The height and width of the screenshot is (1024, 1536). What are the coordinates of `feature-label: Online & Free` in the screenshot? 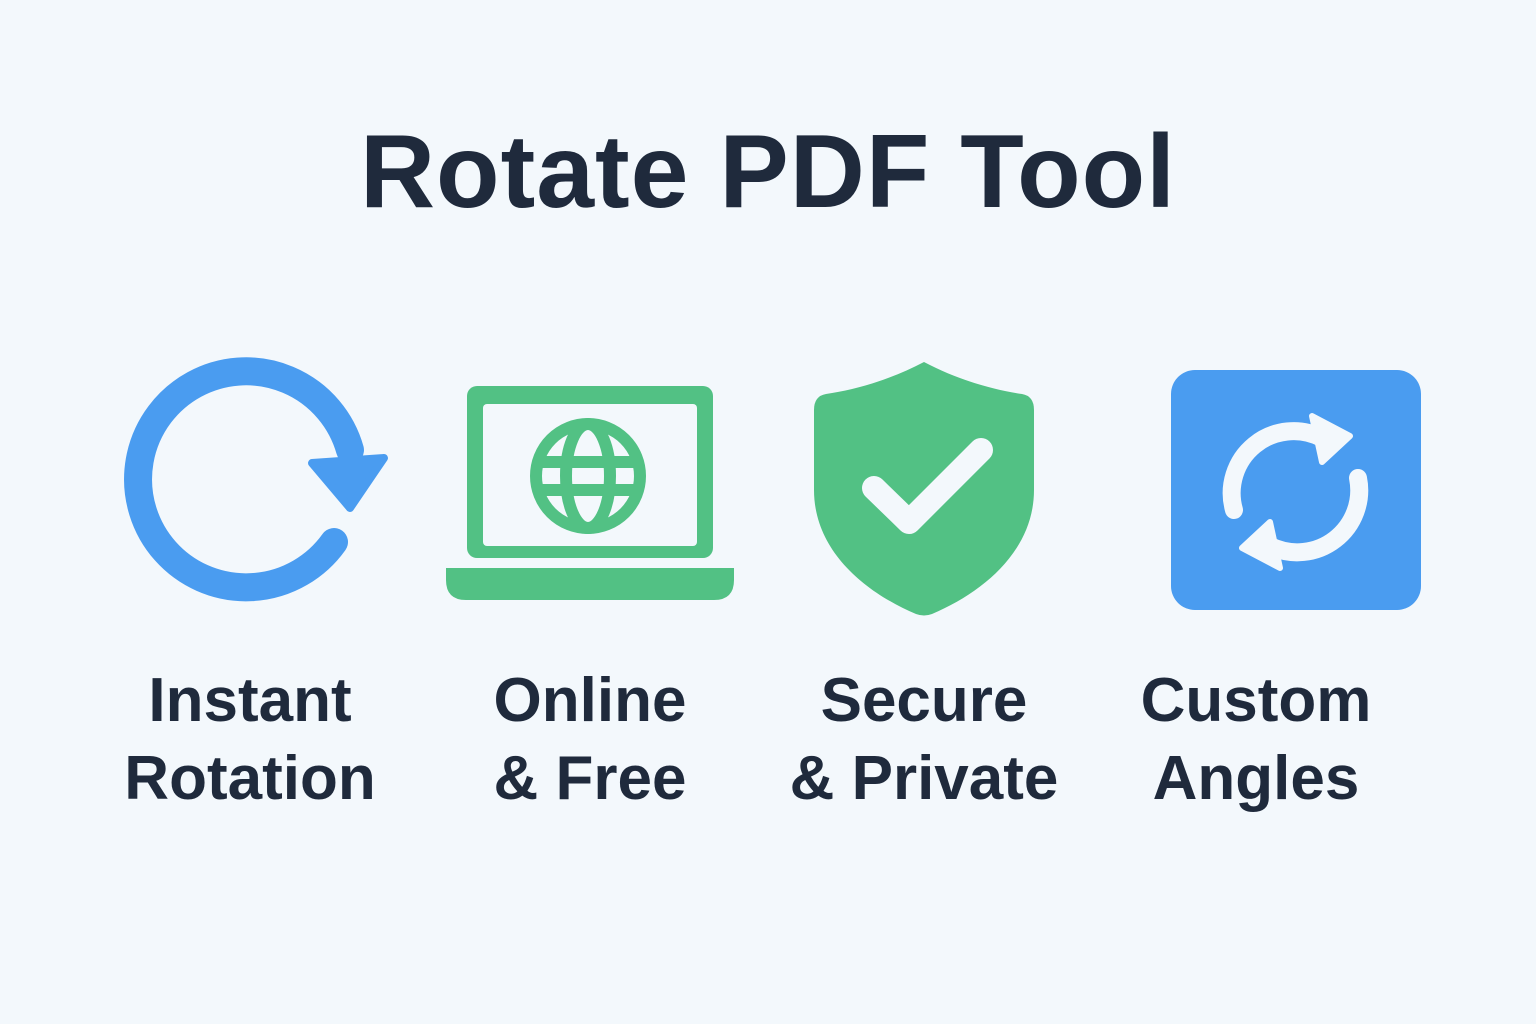 It's located at (590, 740).